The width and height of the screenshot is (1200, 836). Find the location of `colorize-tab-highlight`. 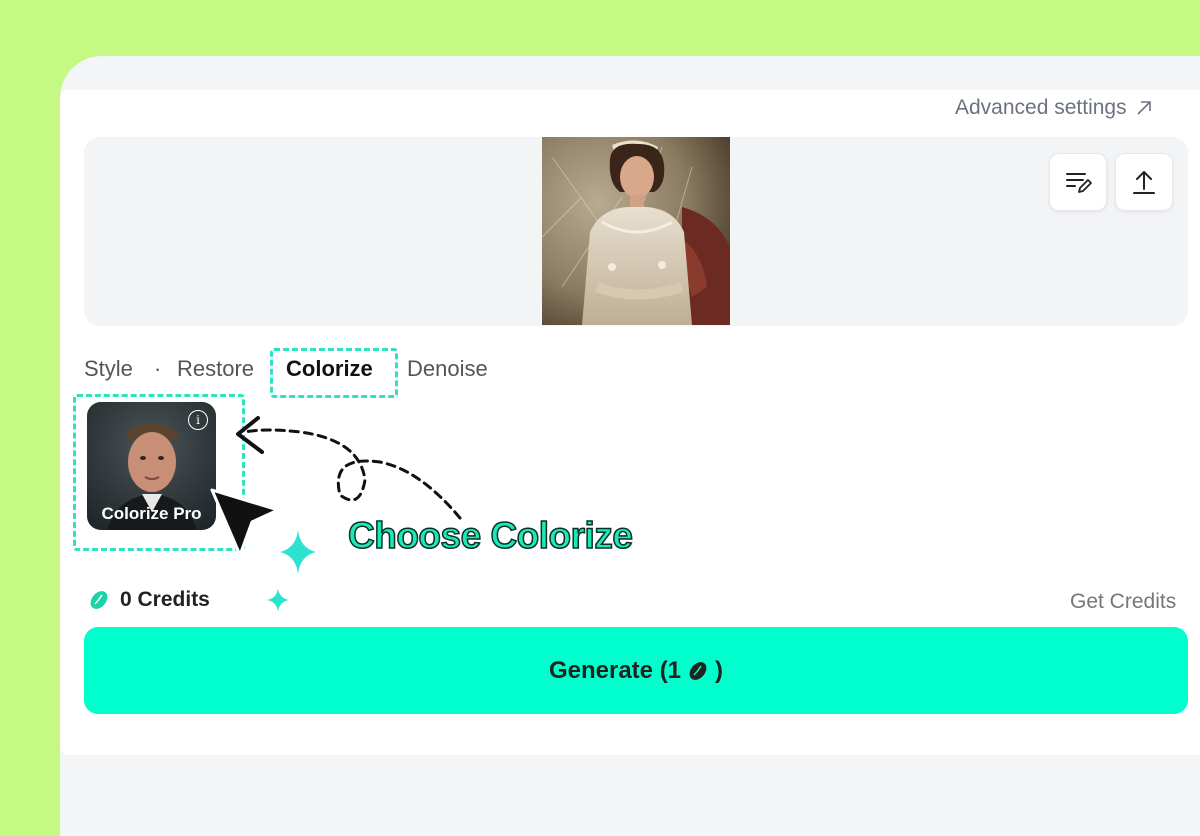

colorize-tab-highlight is located at coordinates (334, 373).